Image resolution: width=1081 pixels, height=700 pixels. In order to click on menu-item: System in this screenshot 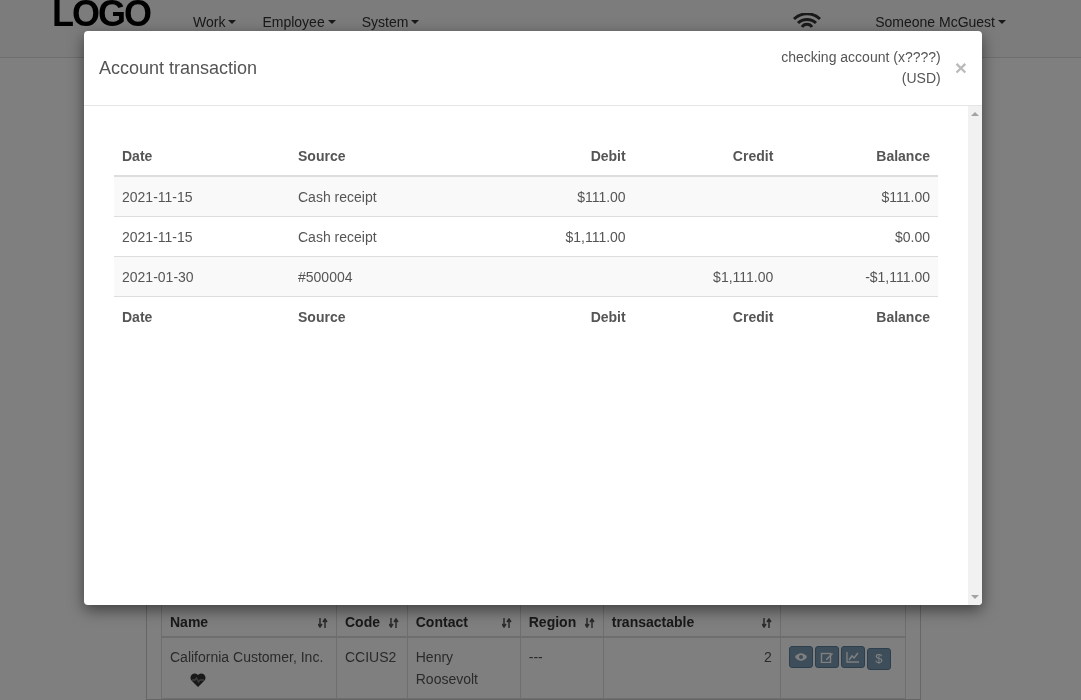, I will do `click(390, 21)`.